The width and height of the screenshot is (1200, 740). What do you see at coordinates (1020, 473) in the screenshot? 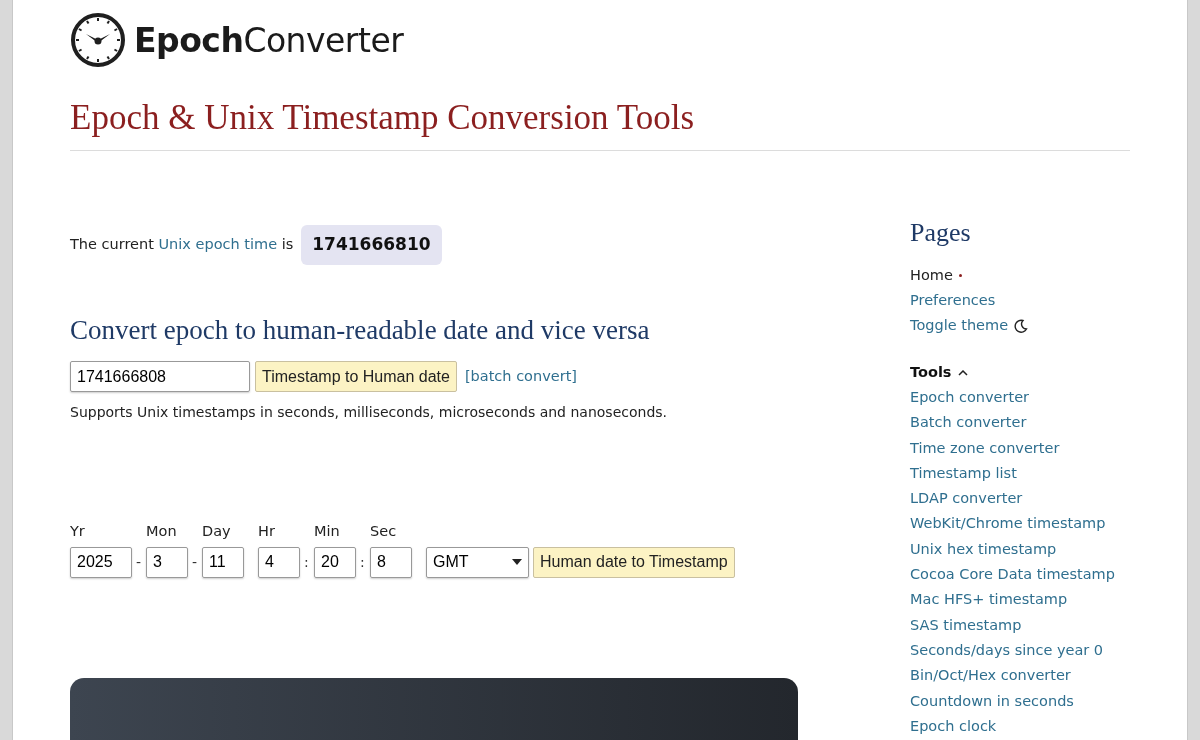
I see `tool-link: Timestamp list` at bounding box center [1020, 473].